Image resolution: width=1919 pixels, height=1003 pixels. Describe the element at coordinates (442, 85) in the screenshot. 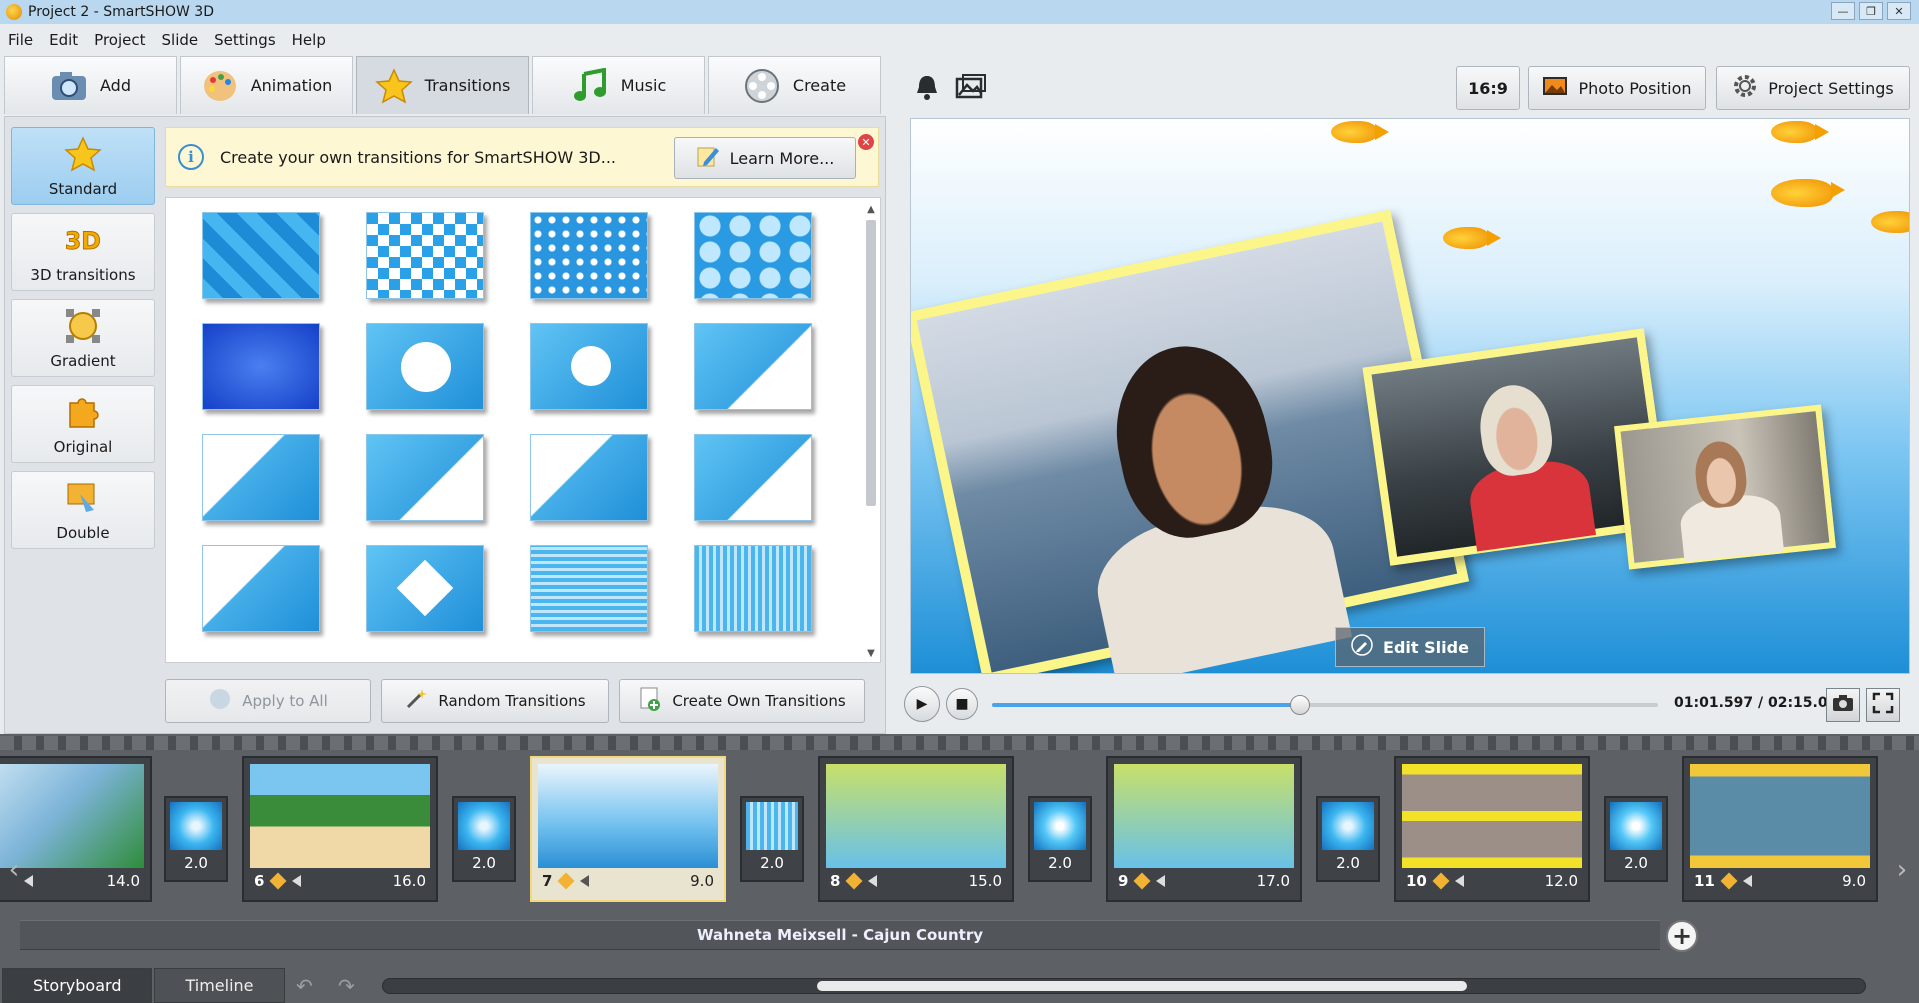

I see `tab-transitions: Transitions` at that location.